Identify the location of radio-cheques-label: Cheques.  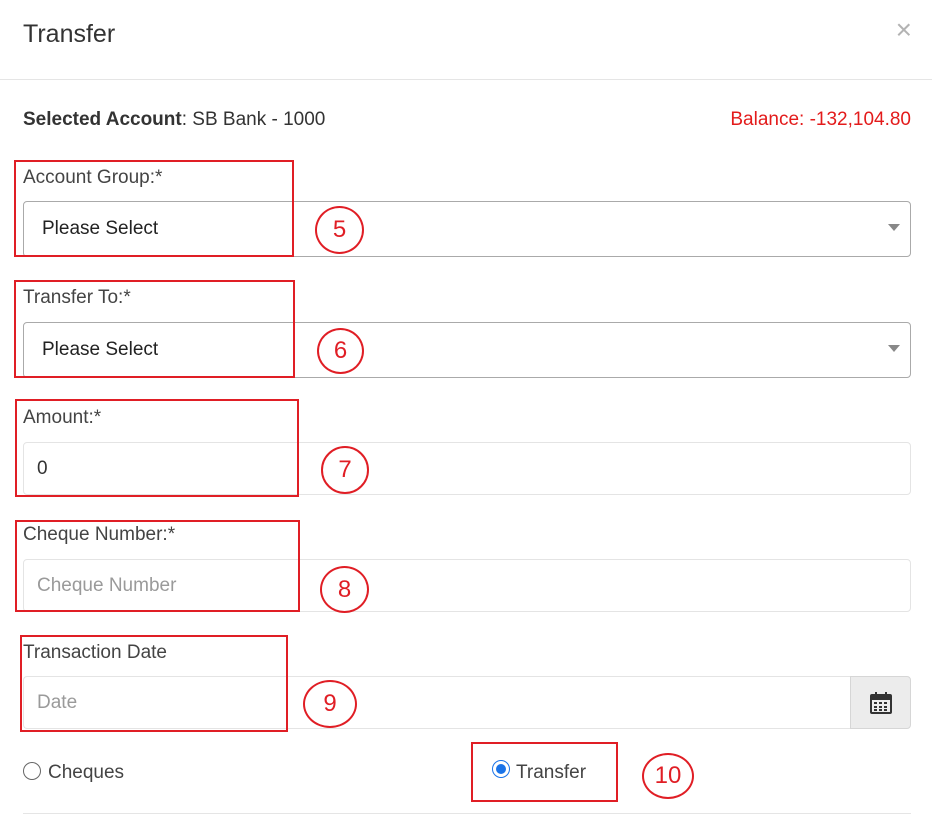
(86, 772).